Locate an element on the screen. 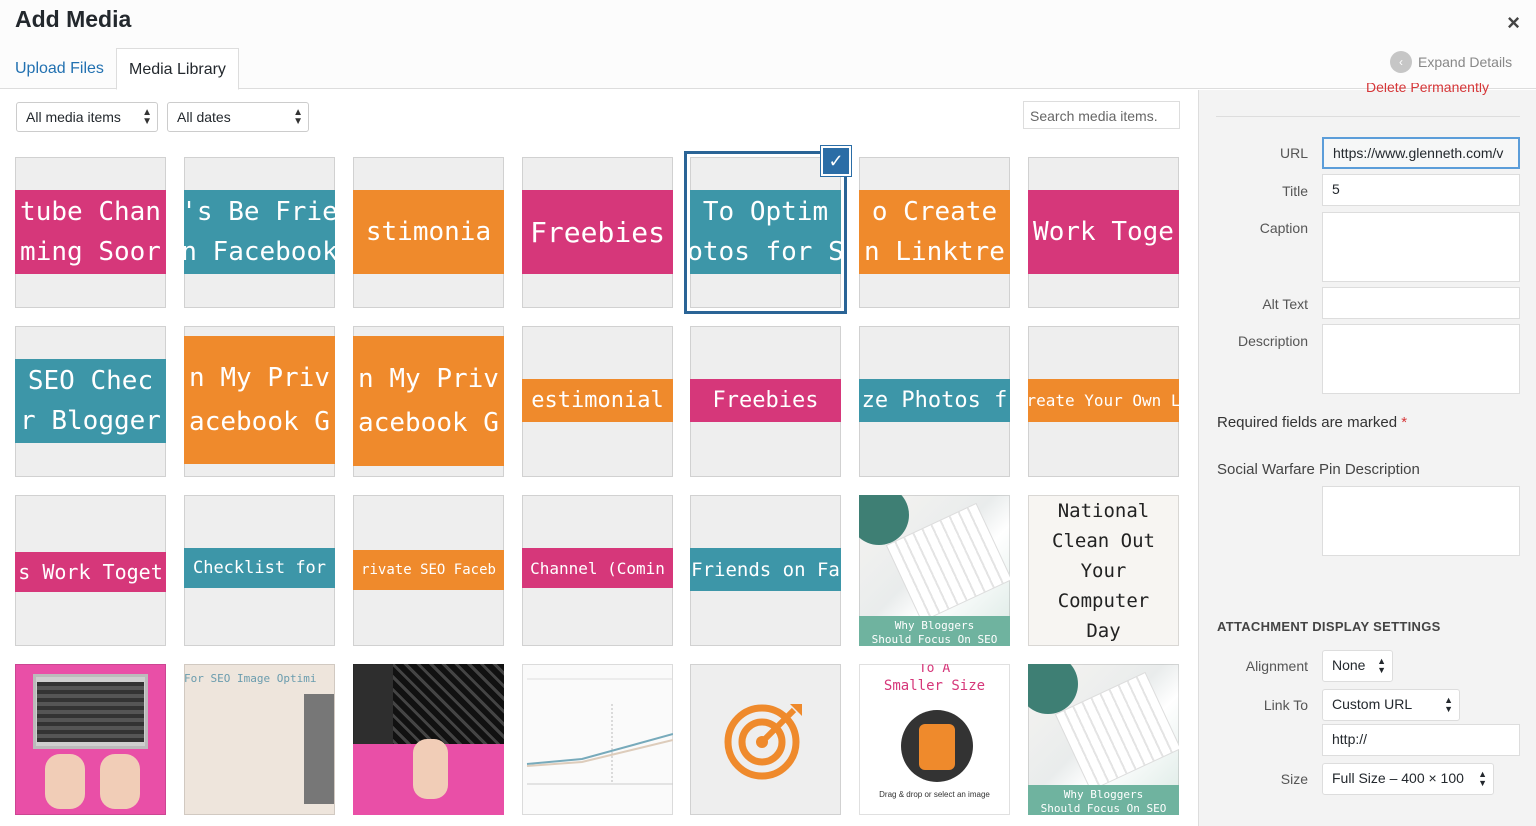 The image size is (1536, 826). media-item: rivate SEO Faceb is located at coordinates (428, 570).